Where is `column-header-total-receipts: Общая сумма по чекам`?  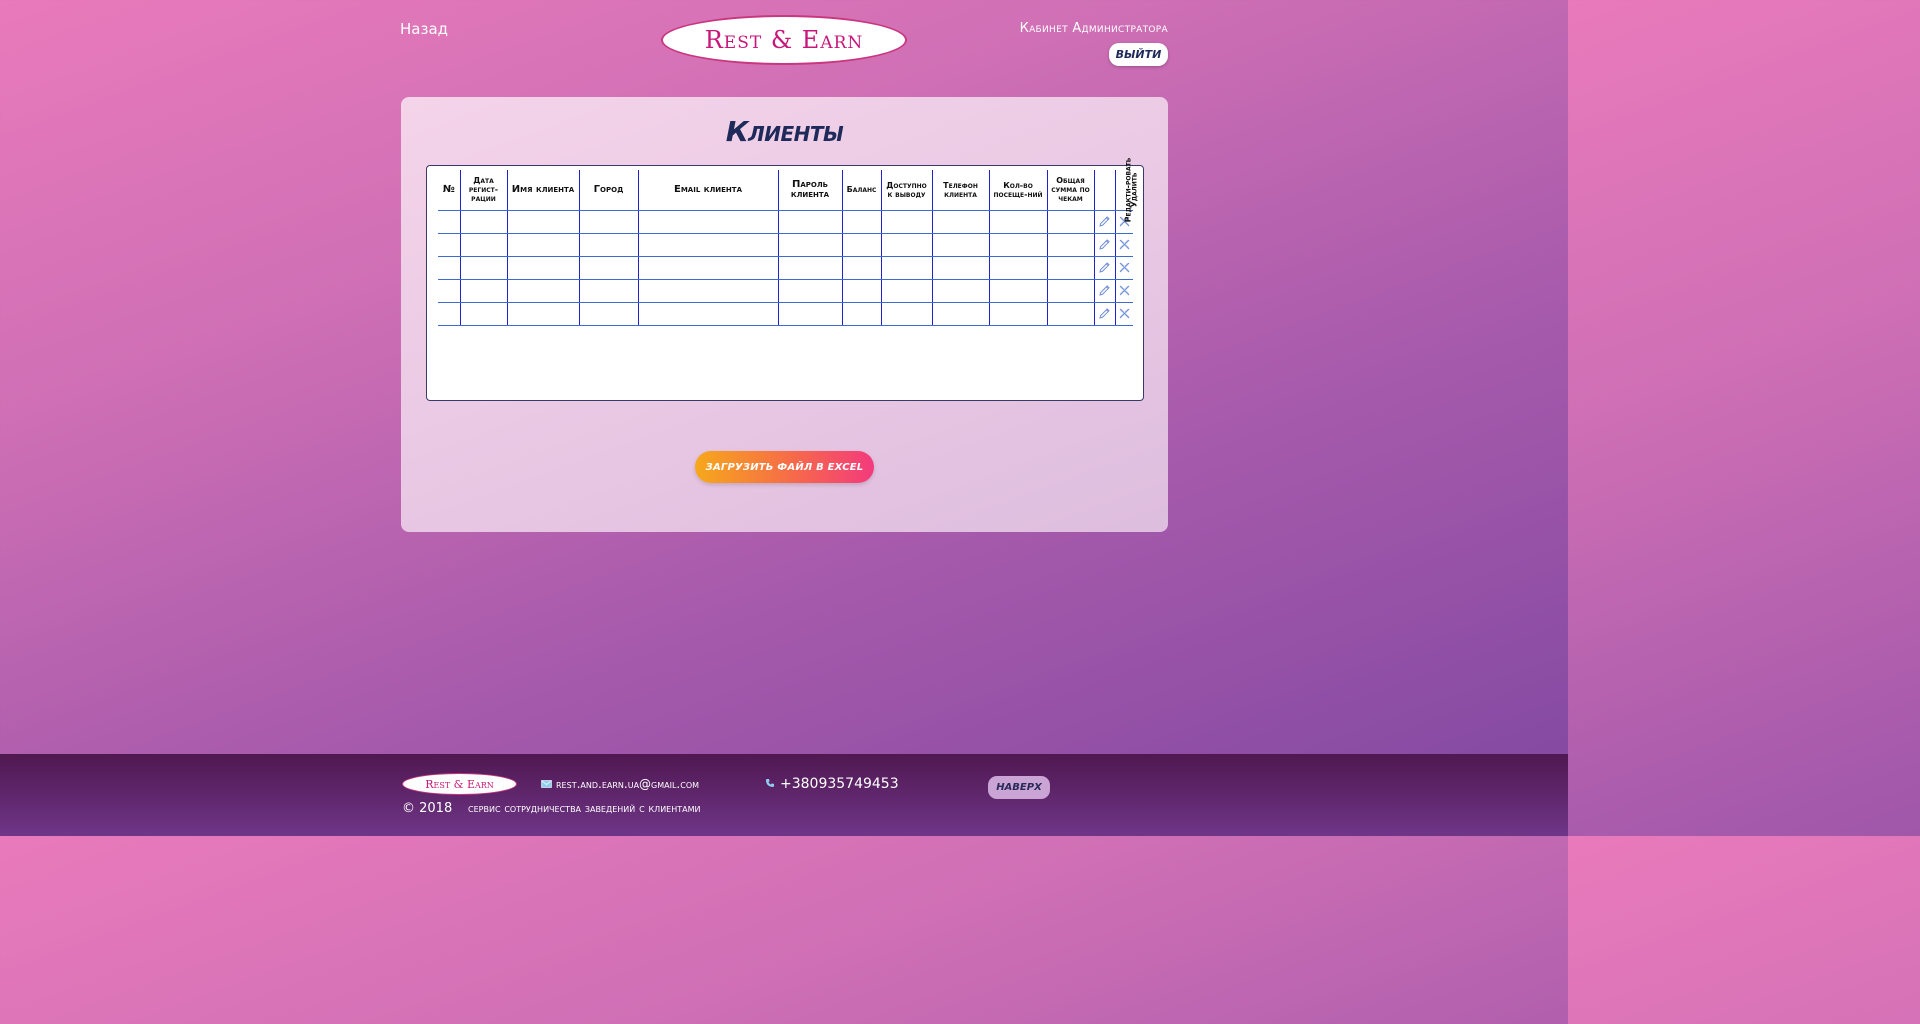
column-header-total-receipts: Общая сумма по чекам is located at coordinates (1071, 190).